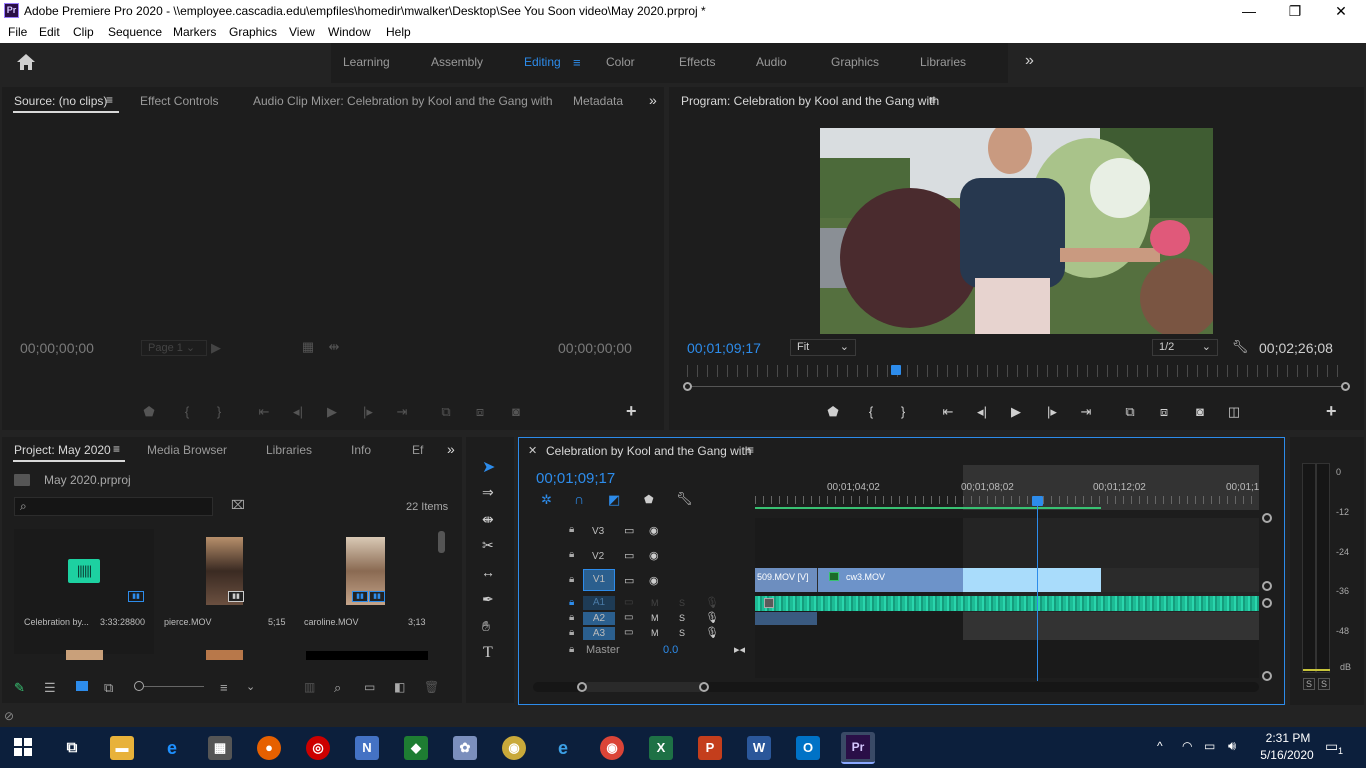 This screenshot has width=1366, height=768. What do you see at coordinates (1037, 588) in the screenshot?
I see `timeline-playhead` at bounding box center [1037, 588].